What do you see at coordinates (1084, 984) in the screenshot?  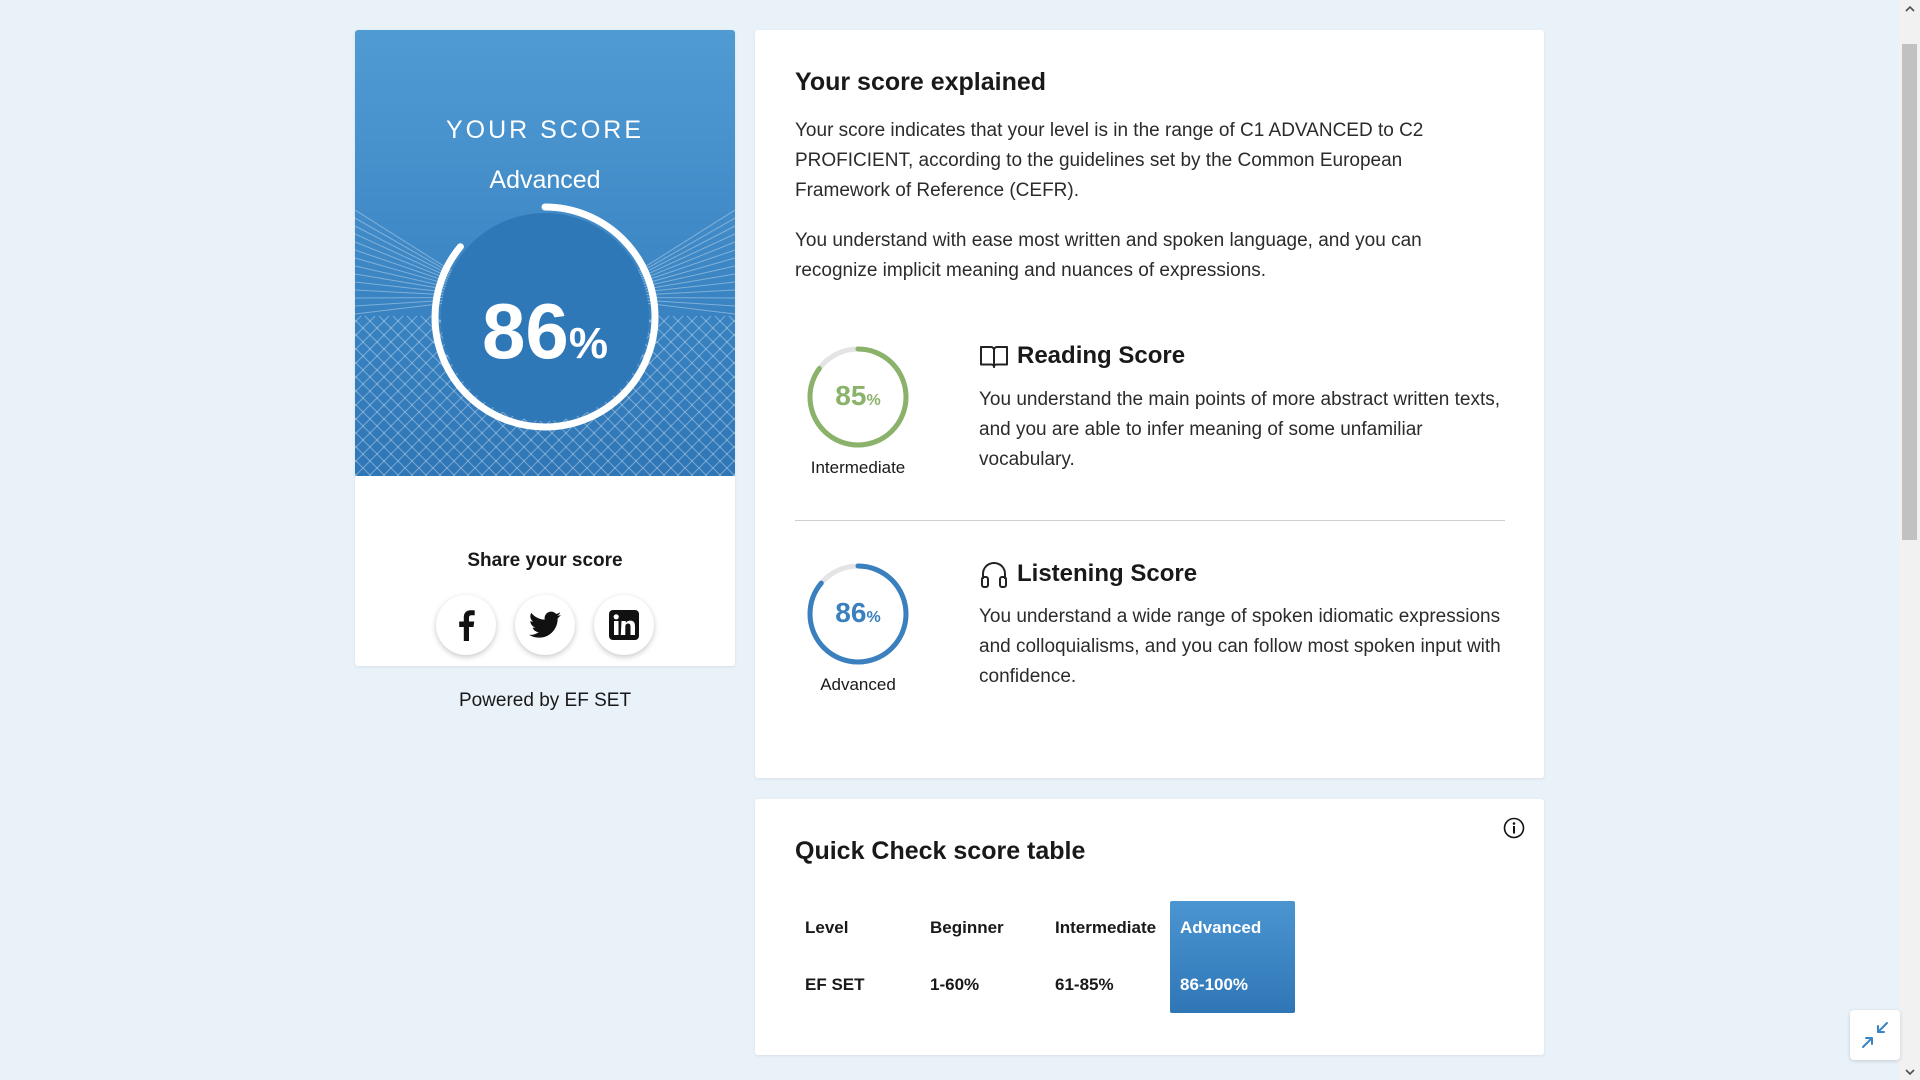 I see `table-cell: 61-85%` at bounding box center [1084, 984].